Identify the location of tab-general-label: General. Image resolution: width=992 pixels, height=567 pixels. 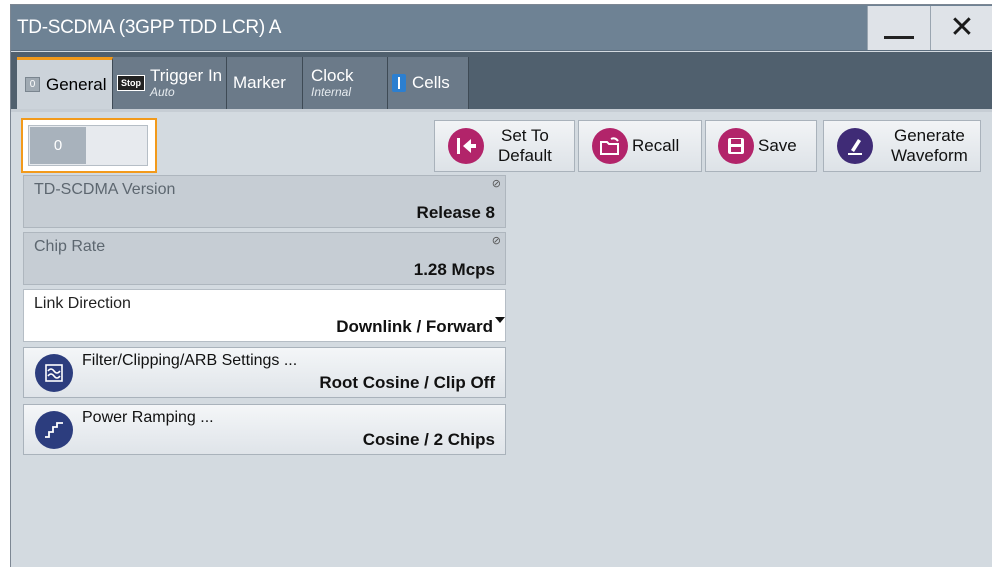
(76, 84).